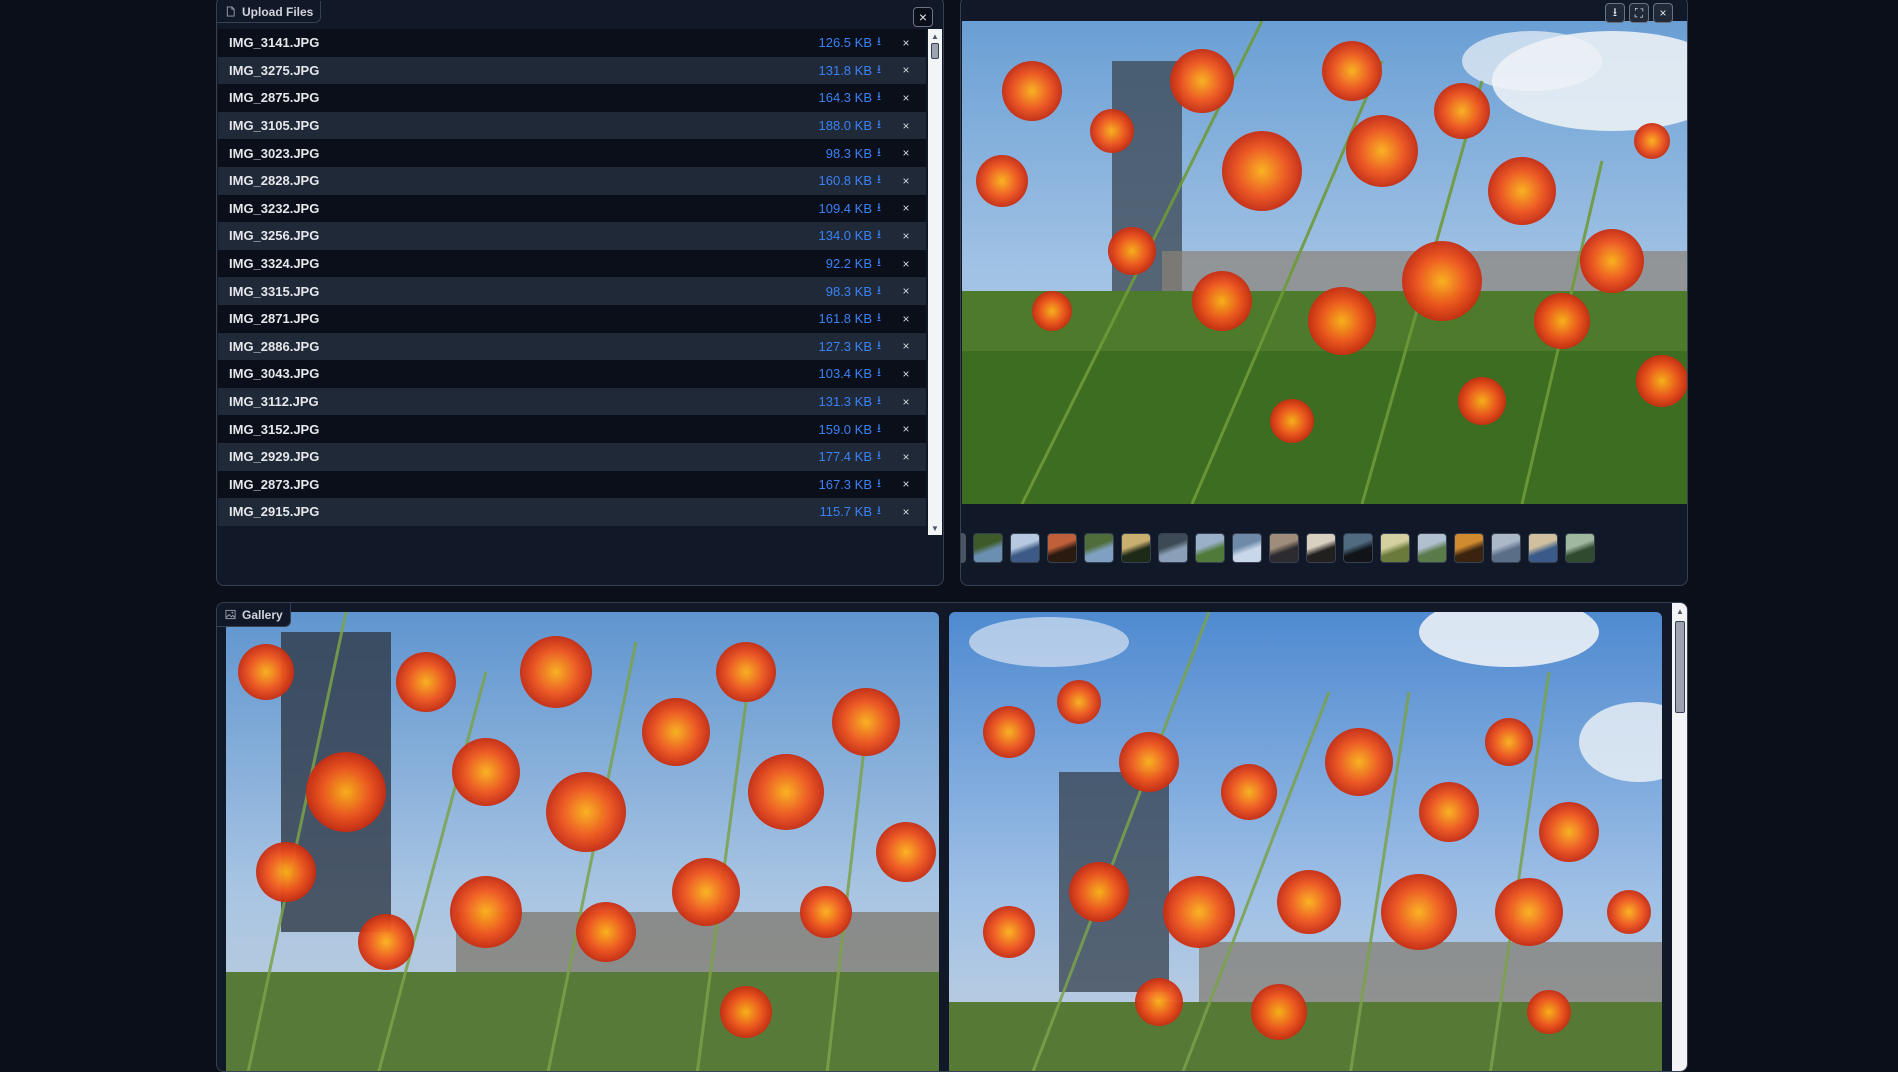 This screenshot has height=1072, width=1898. What do you see at coordinates (1663, 13) in the screenshot?
I see `close-icon: ×` at bounding box center [1663, 13].